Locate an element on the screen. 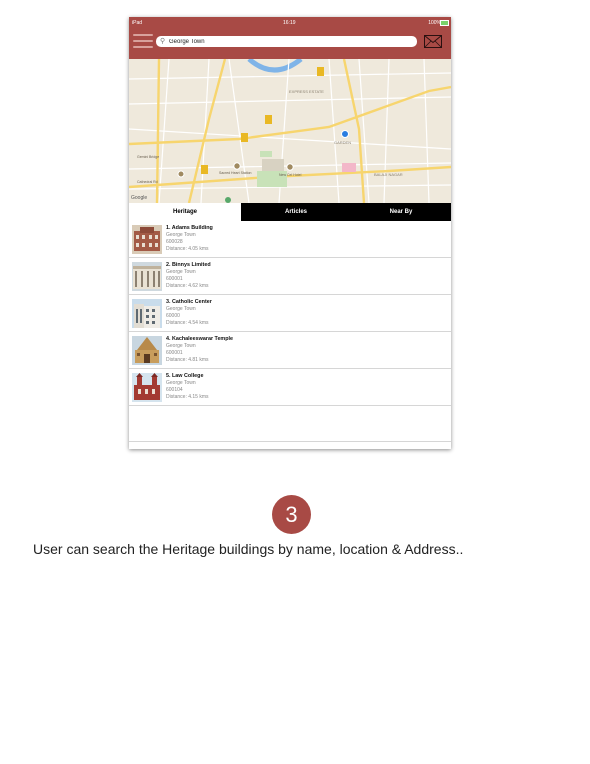 The height and width of the screenshot is (764, 590). step-badge: 3 is located at coordinates (291, 514).